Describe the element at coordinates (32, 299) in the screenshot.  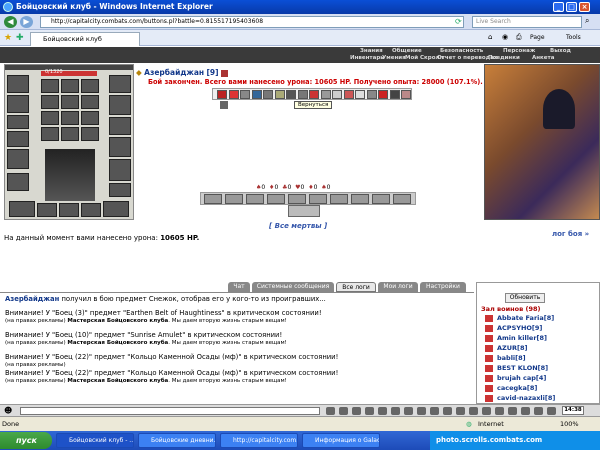
I see `chat-player-name: Азербайджан` at that location.